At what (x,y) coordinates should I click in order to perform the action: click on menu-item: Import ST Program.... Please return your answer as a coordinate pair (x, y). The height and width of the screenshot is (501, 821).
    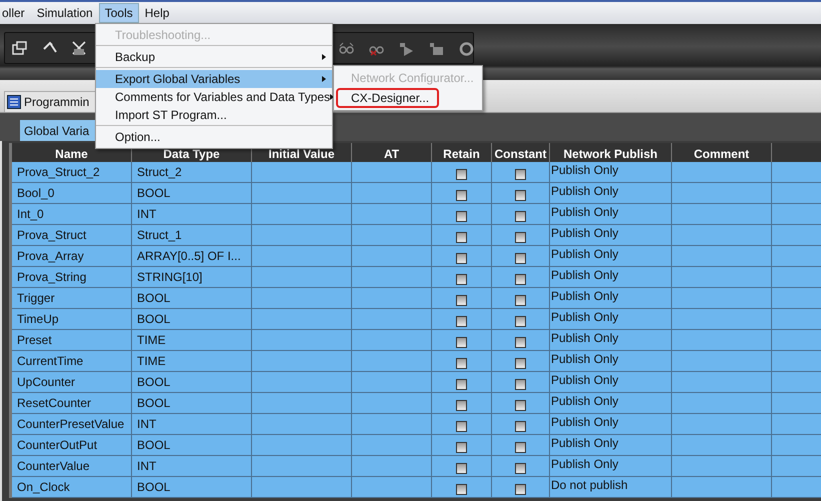
    Looking at the image, I should click on (214, 115).